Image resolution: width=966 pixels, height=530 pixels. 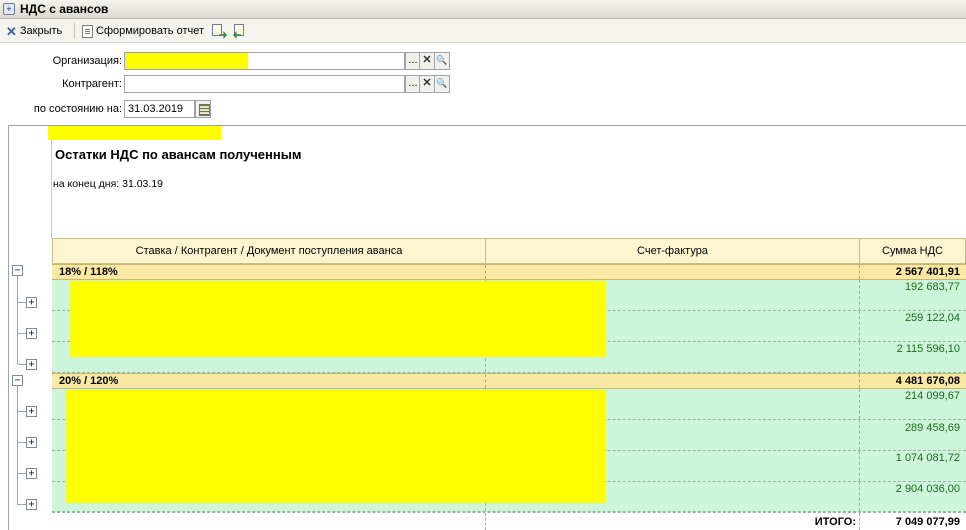 What do you see at coordinates (178, 154) in the screenshot?
I see `report-title: Остатки НДС по авансам полученным` at bounding box center [178, 154].